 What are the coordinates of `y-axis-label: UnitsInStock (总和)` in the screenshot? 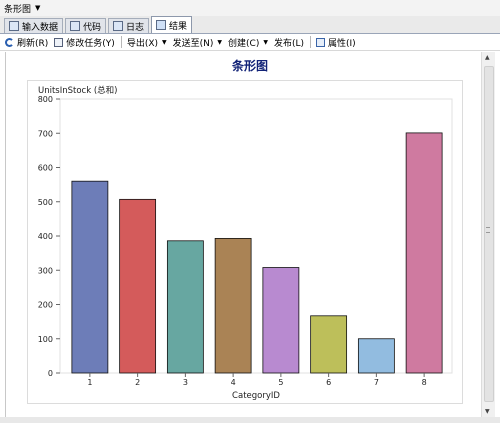 It's located at (77, 90).